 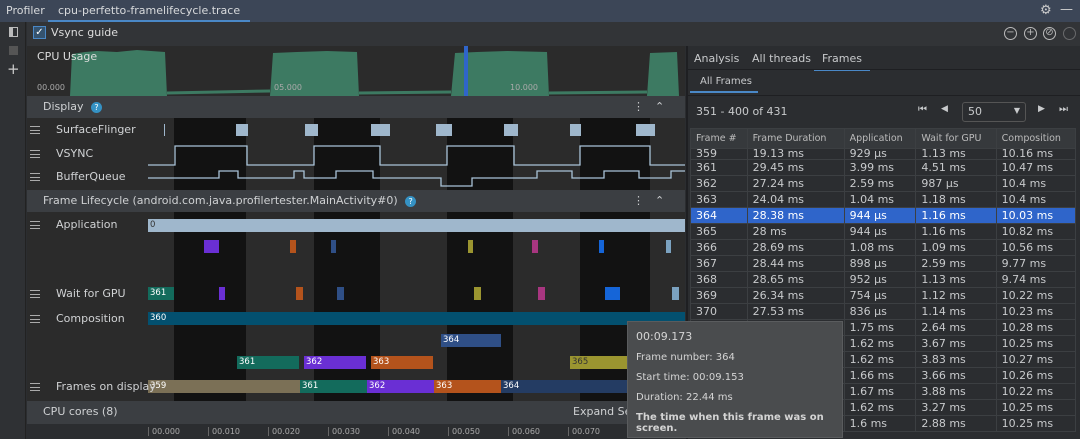 What do you see at coordinates (39, 32) in the screenshot?
I see `vsync-checkbox: ✓` at bounding box center [39, 32].